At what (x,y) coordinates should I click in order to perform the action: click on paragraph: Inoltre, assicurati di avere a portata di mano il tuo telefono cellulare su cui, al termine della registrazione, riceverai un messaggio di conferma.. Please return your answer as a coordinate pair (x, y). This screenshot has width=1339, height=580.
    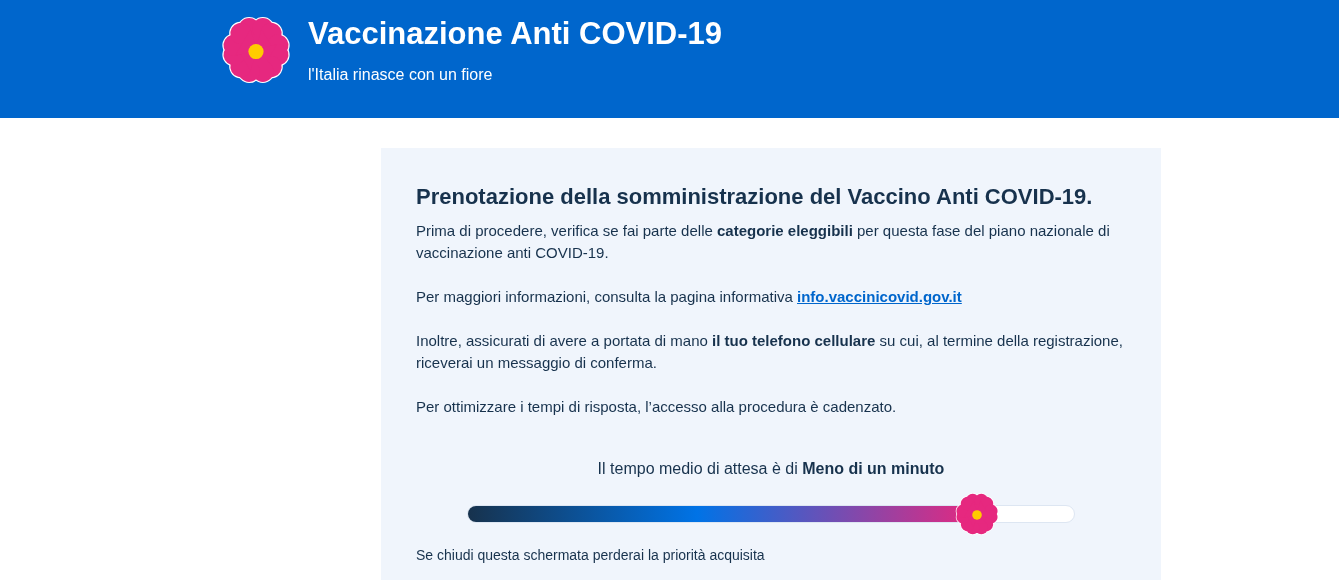
    Looking at the image, I should click on (770, 352).